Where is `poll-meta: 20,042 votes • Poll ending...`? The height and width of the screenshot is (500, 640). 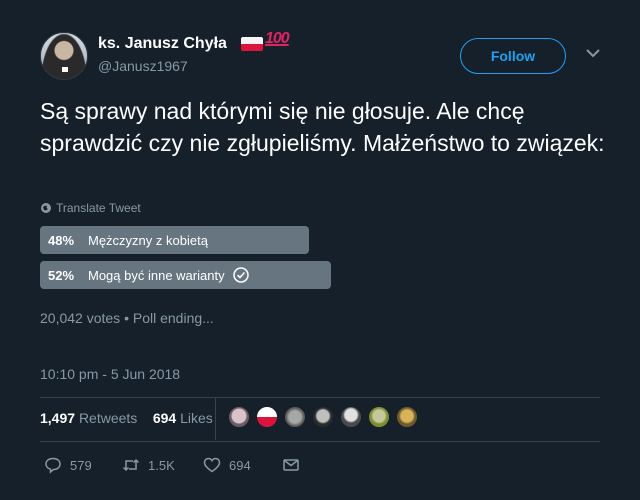 poll-meta: 20,042 votes • Poll ending... is located at coordinates (127, 318).